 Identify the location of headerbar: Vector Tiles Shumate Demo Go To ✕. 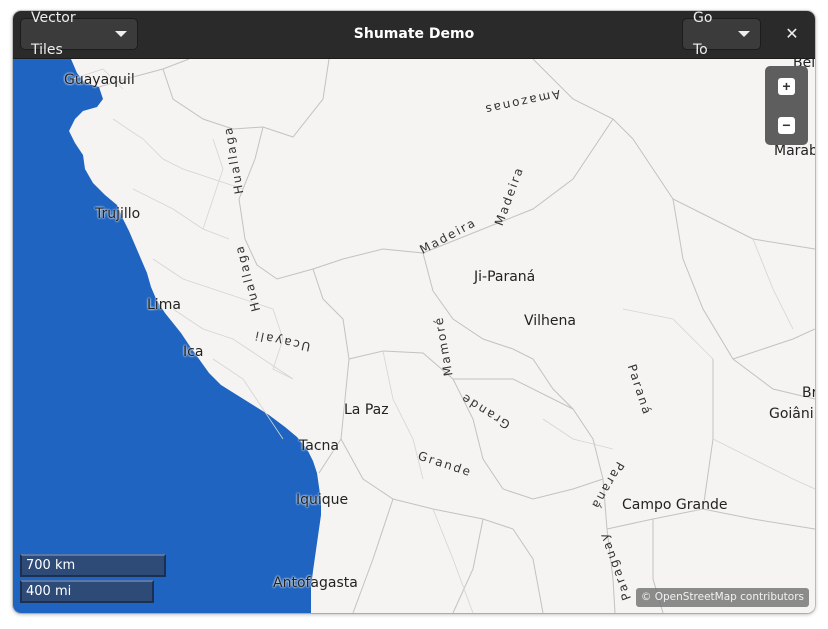
(414, 35).